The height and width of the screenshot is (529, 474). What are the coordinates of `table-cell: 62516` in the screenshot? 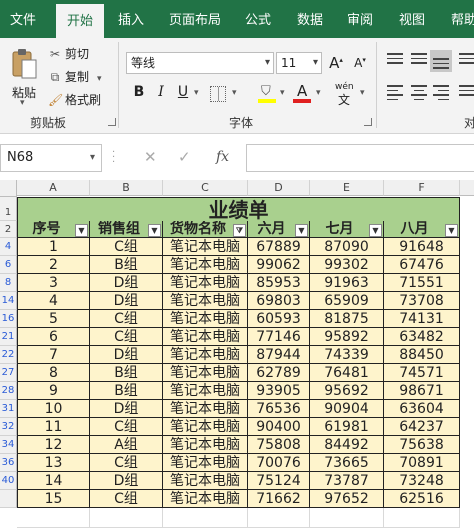 It's located at (422, 499).